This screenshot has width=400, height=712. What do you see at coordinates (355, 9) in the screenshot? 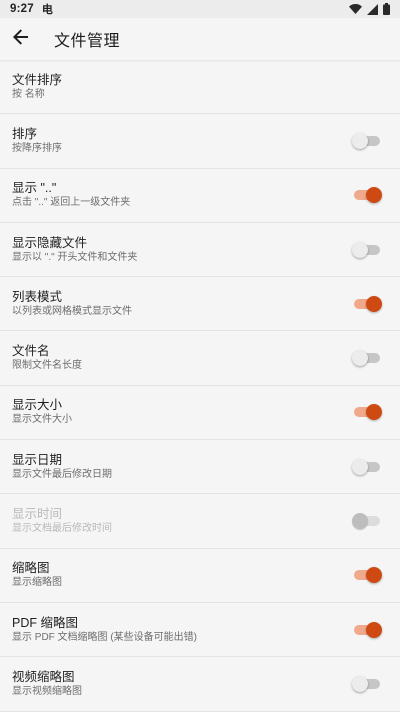
I see `wifi-icon` at bounding box center [355, 9].